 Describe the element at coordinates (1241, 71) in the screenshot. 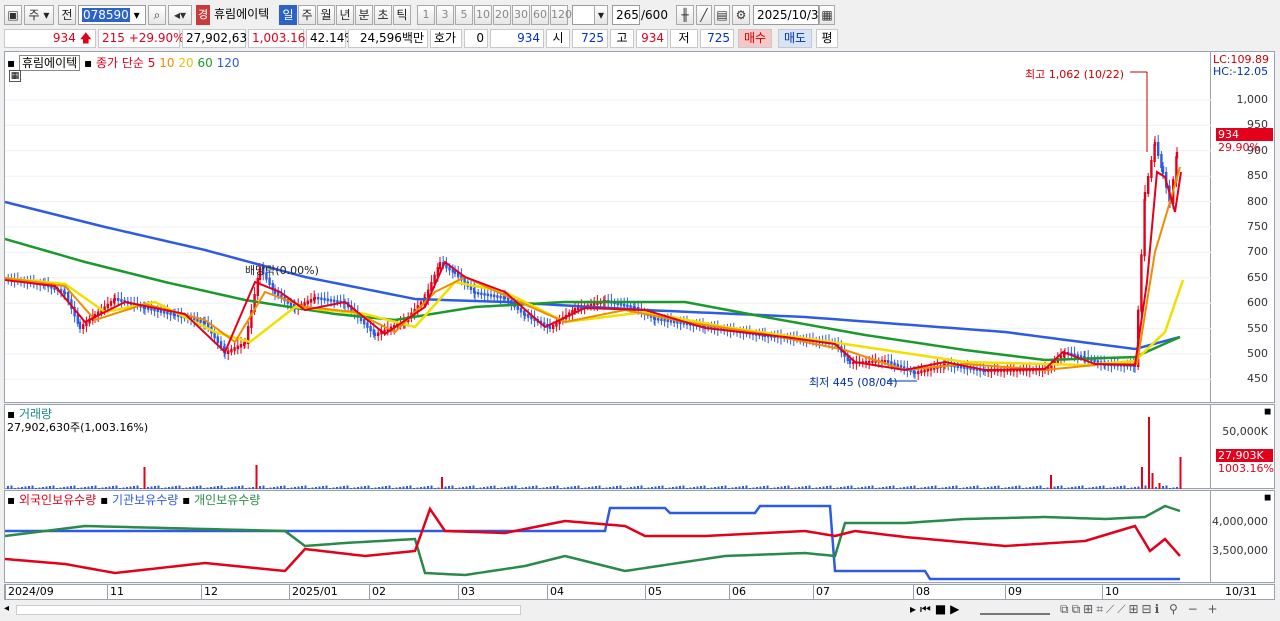

I see `hc-value: HC:-12.05` at that location.